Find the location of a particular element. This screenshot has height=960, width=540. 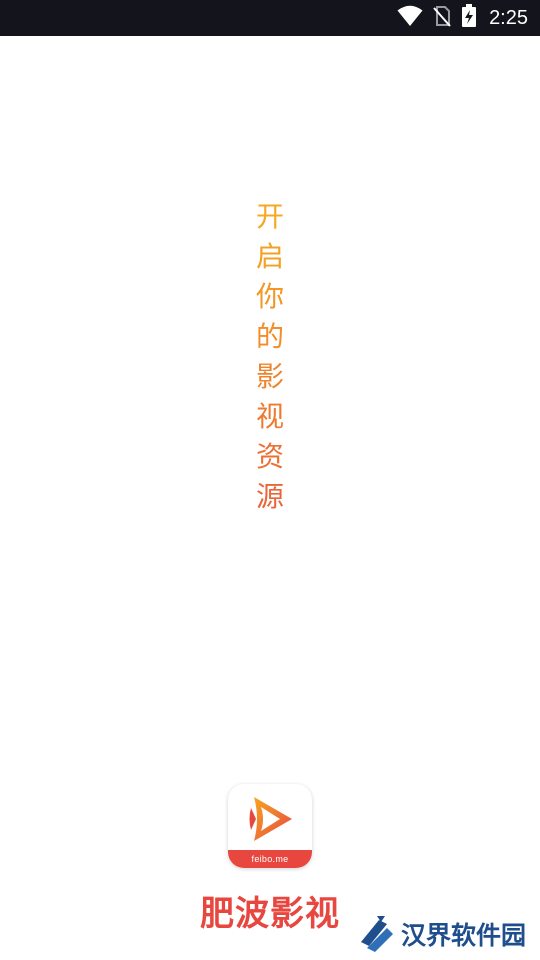

watermark-logo-icon is located at coordinates (377, 934).